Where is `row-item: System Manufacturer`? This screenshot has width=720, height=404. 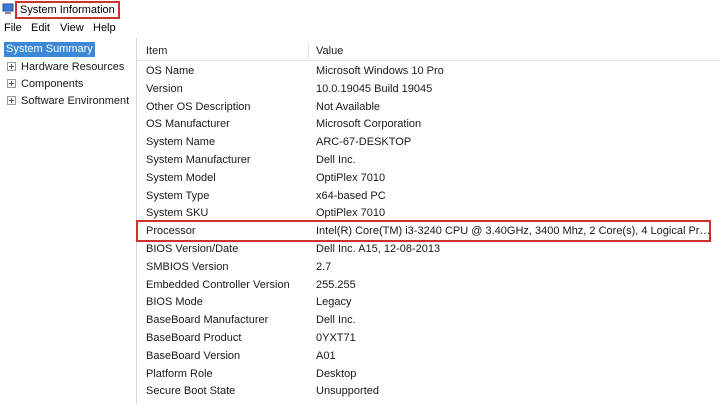
row-item: System Manufacturer is located at coordinates (198, 159).